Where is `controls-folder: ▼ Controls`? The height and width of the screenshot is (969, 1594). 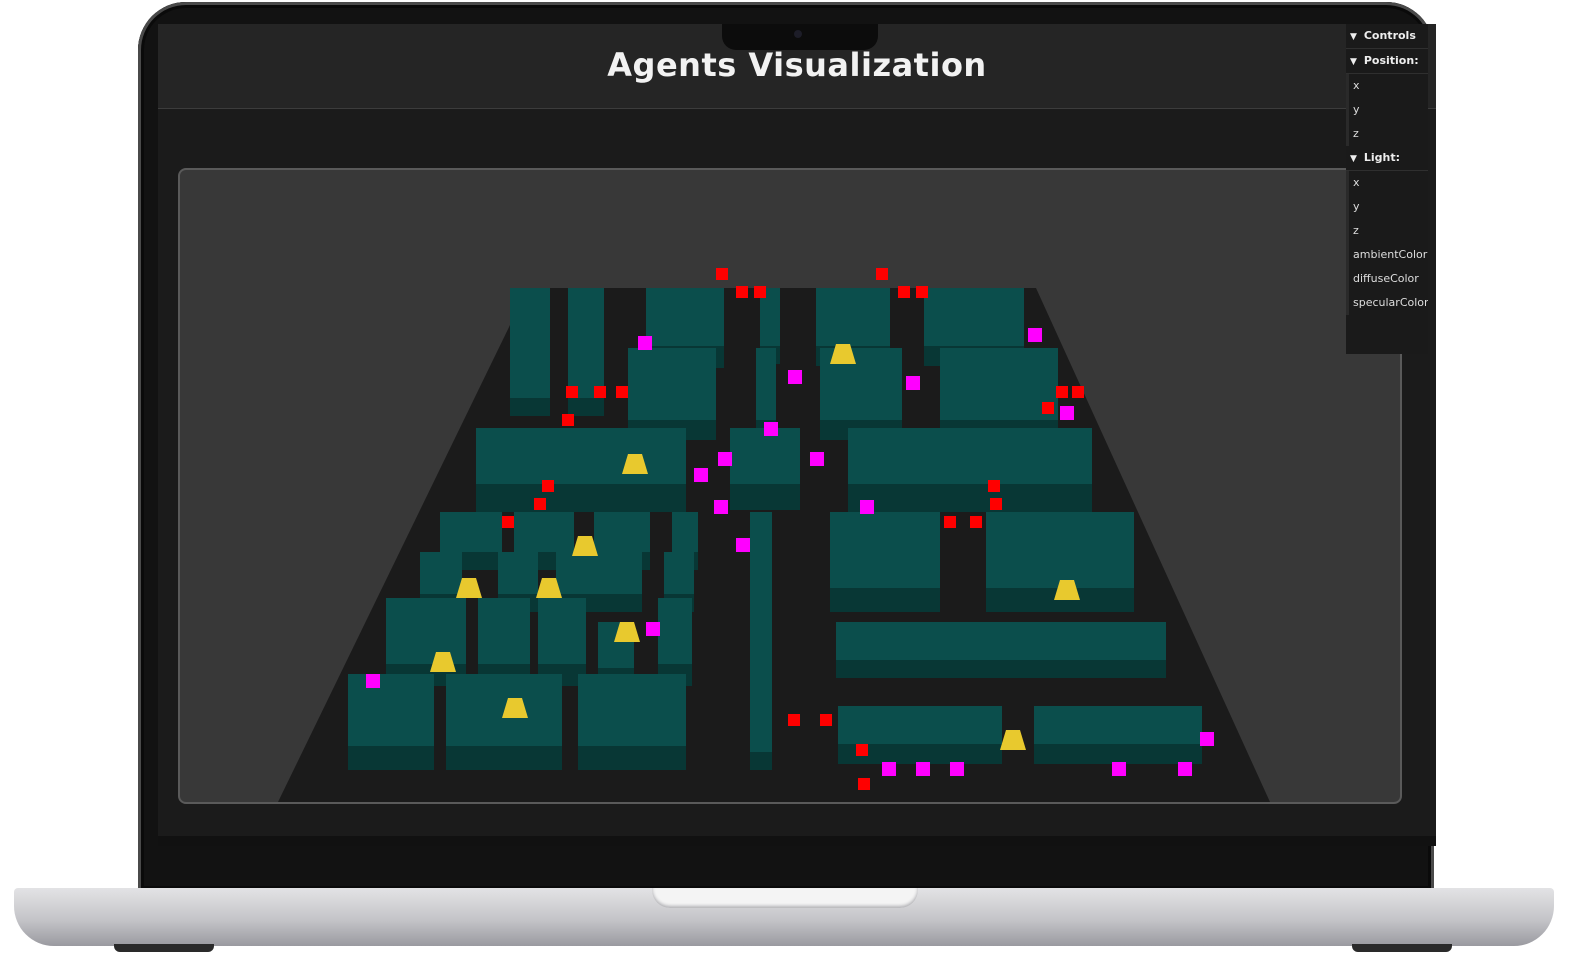
controls-folder: ▼ Controls is located at coordinates (1387, 36).